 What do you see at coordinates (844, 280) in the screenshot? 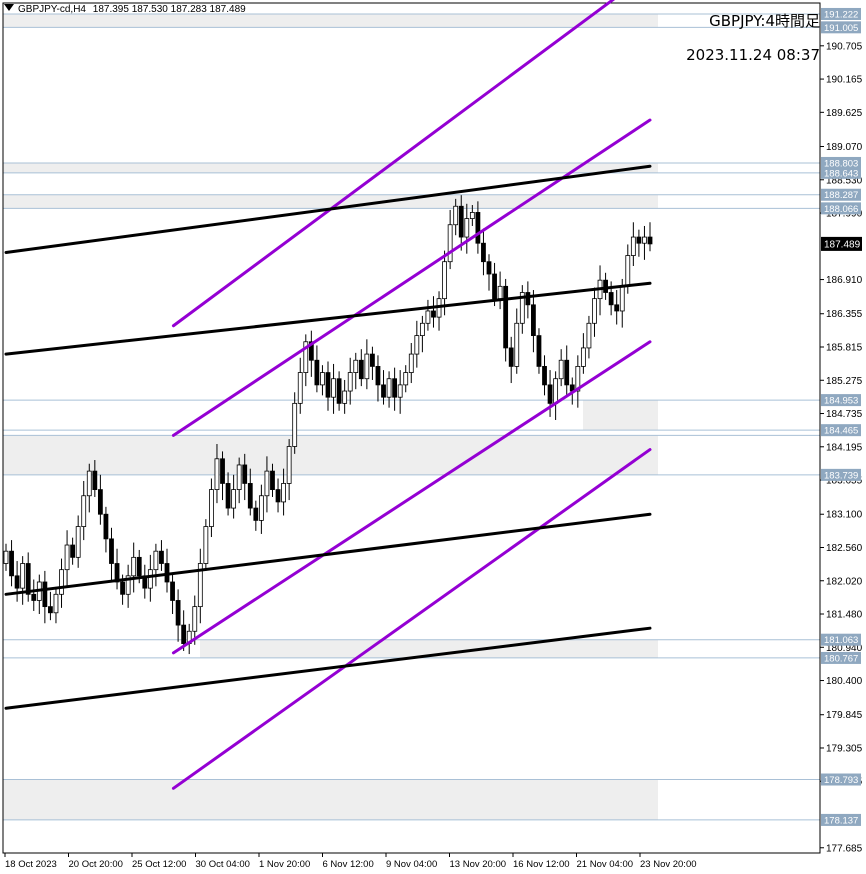
I see `y-tick-label: 186.910` at bounding box center [844, 280].